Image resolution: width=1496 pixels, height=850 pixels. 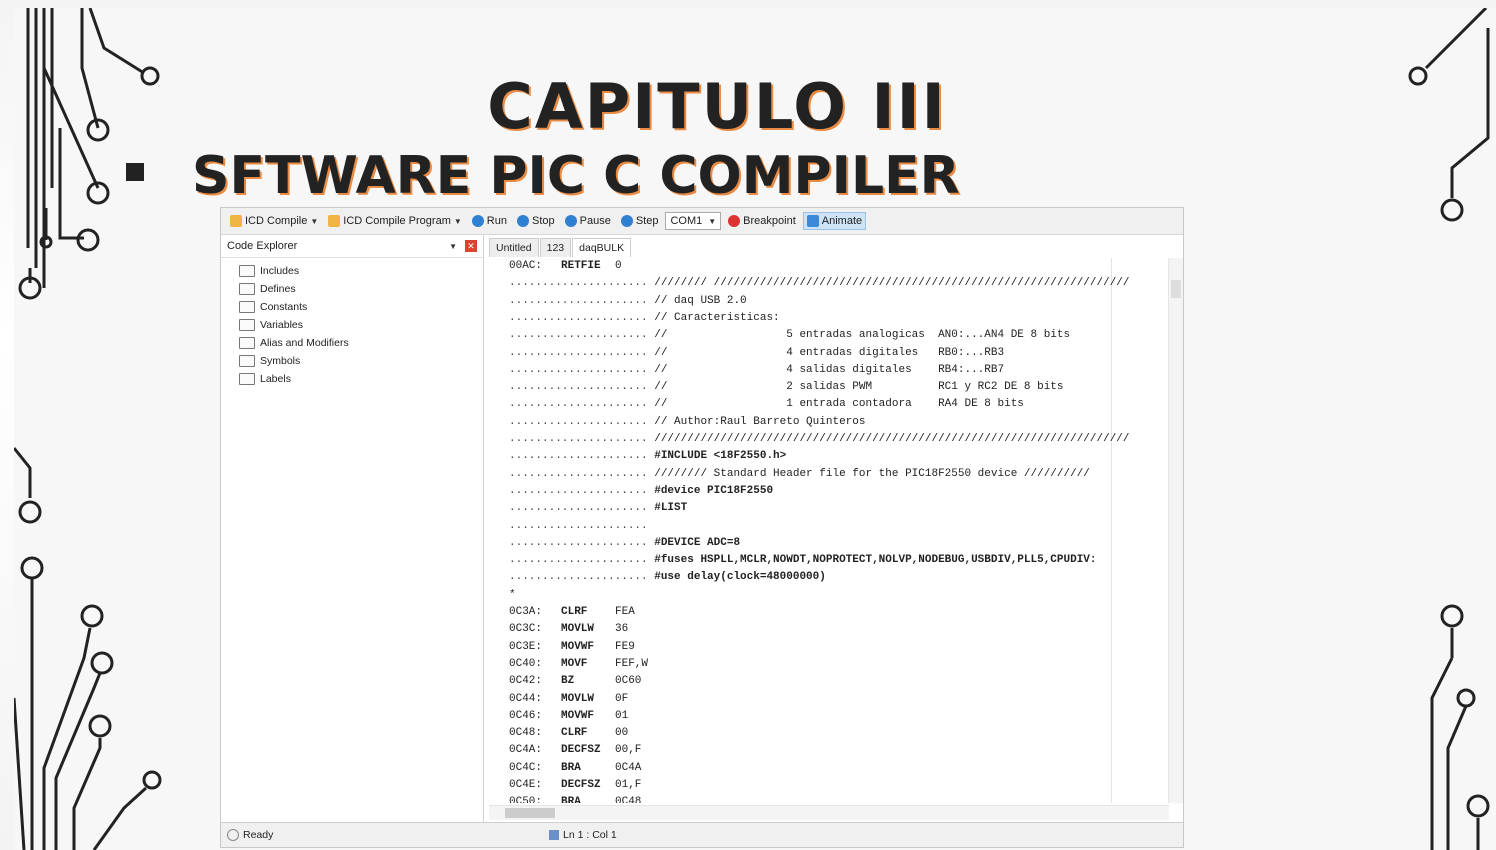 What do you see at coordinates (274, 221) in the screenshot?
I see `icd-compile-button: ICD Compile ▼` at bounding box center [274, 221].